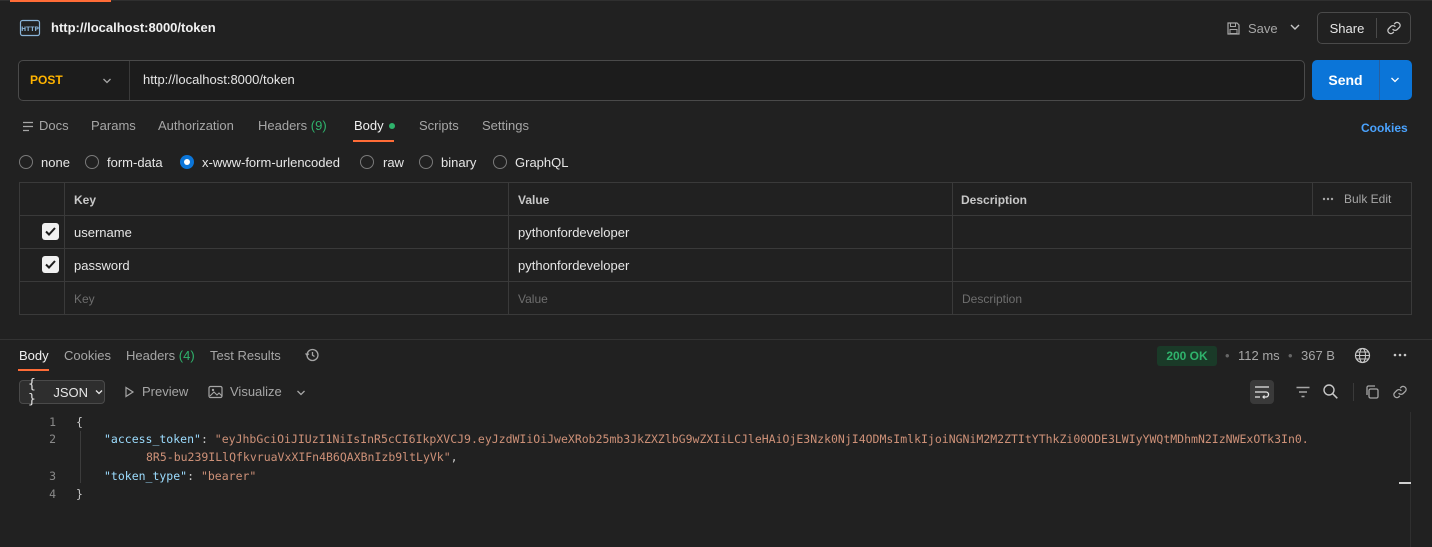  Describe the element at coordinates (196, 125) in the screenshot. I see `tab-authorization: Authorization` at that location.